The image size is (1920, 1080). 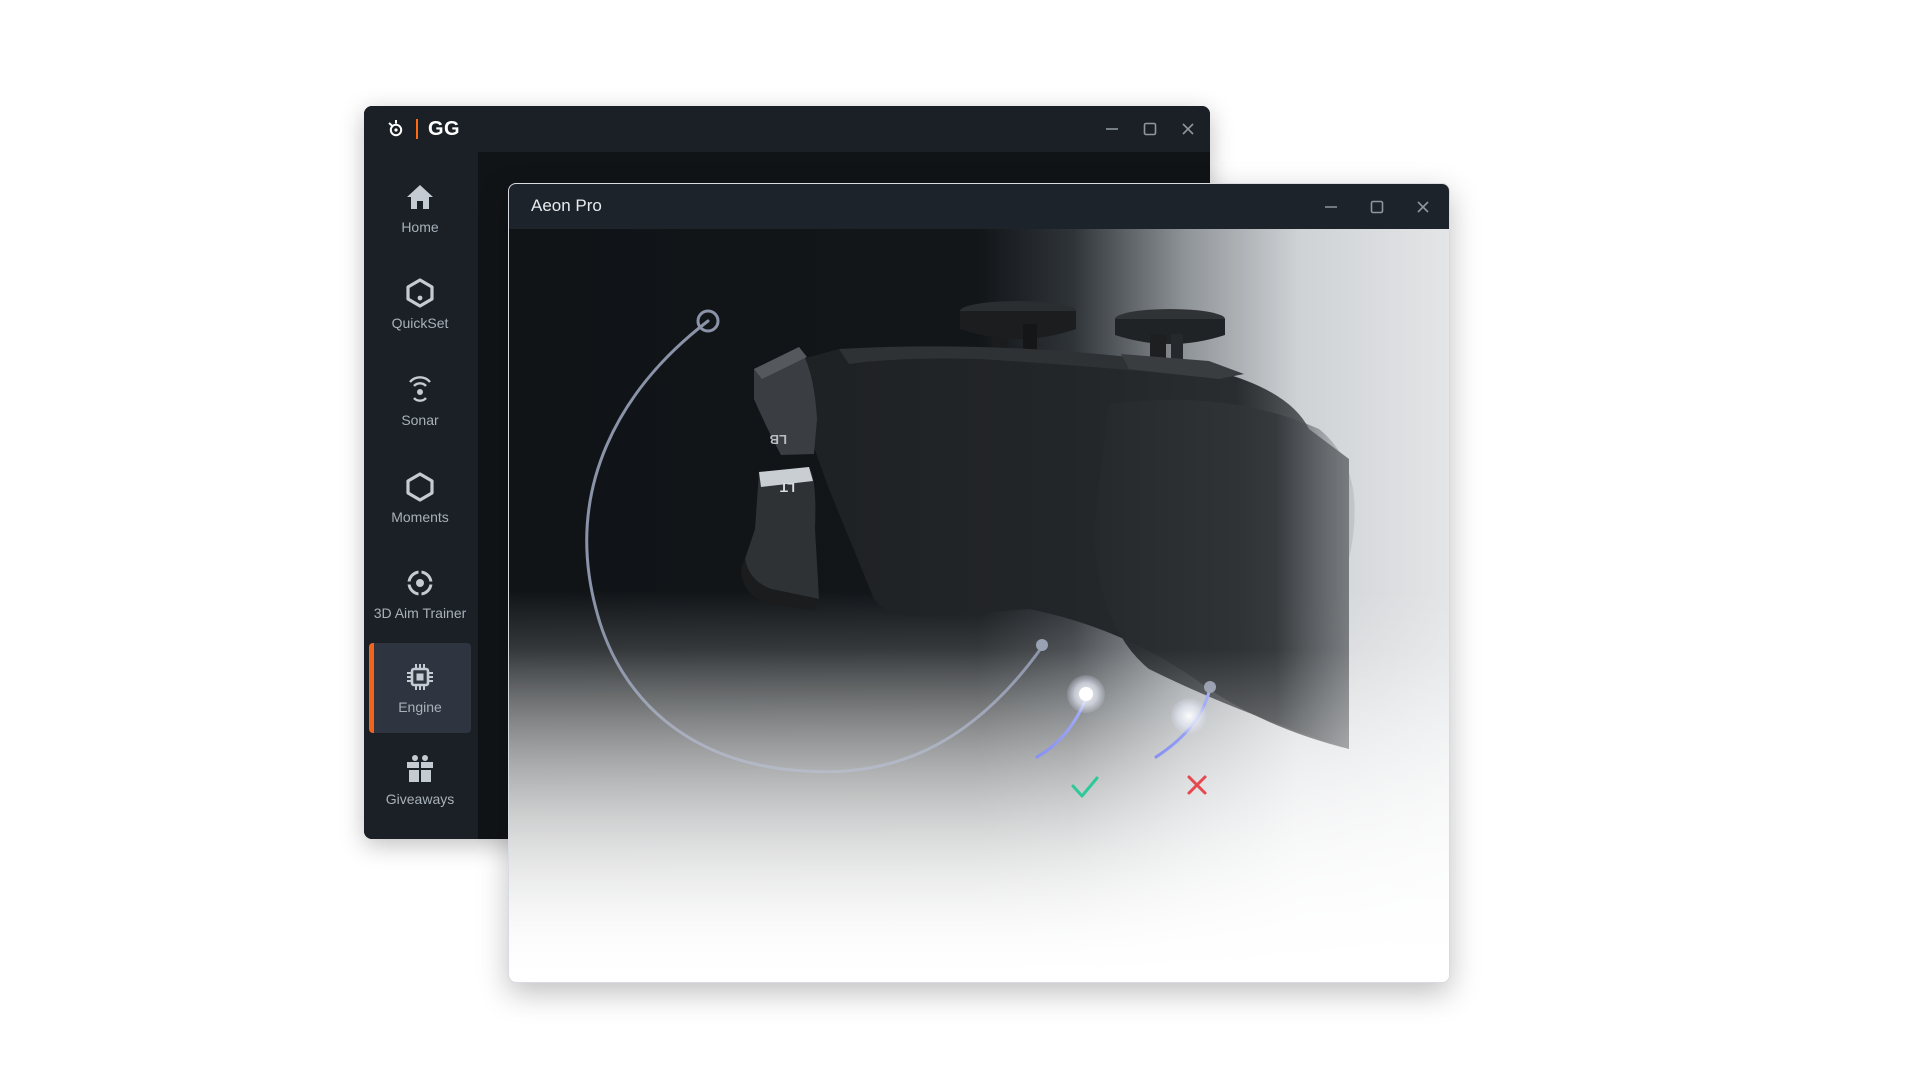 I want to click on gift-icon, so click(x=420, y=769).